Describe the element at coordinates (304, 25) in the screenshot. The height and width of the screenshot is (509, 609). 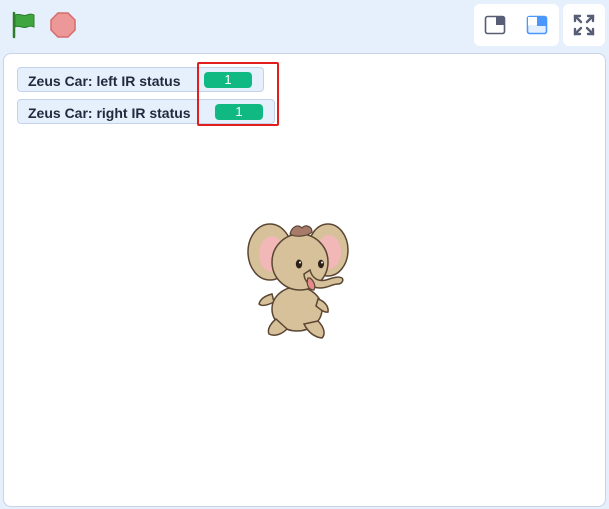
I see `stage-toolbar` at that location.